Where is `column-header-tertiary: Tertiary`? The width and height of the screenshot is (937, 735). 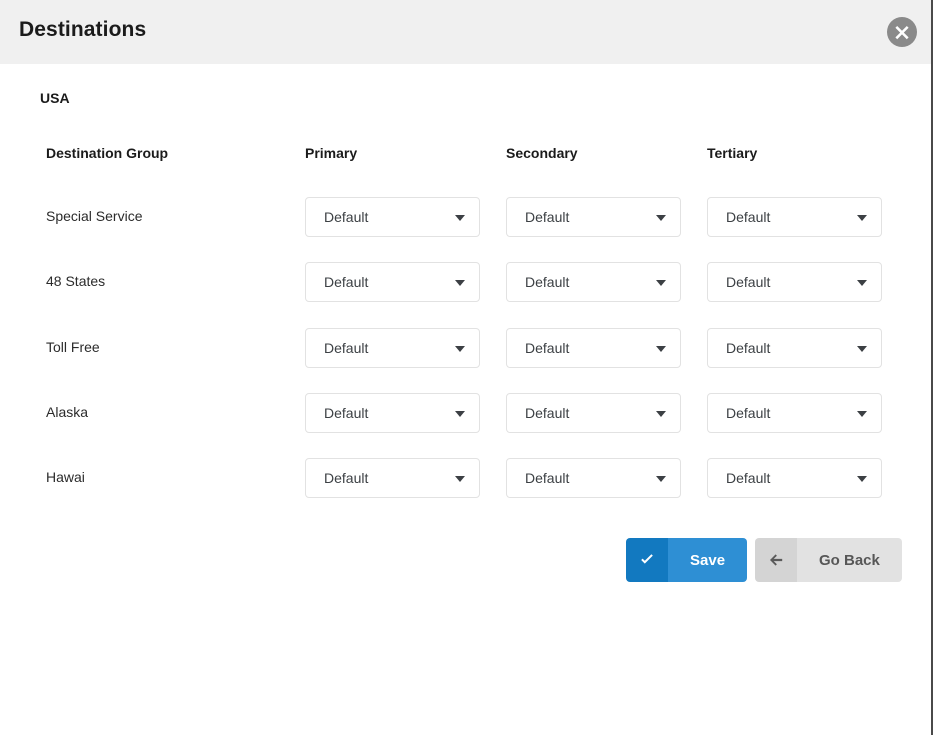
column-header-tertiary: Tertiary is located at coordinates (732, 153).